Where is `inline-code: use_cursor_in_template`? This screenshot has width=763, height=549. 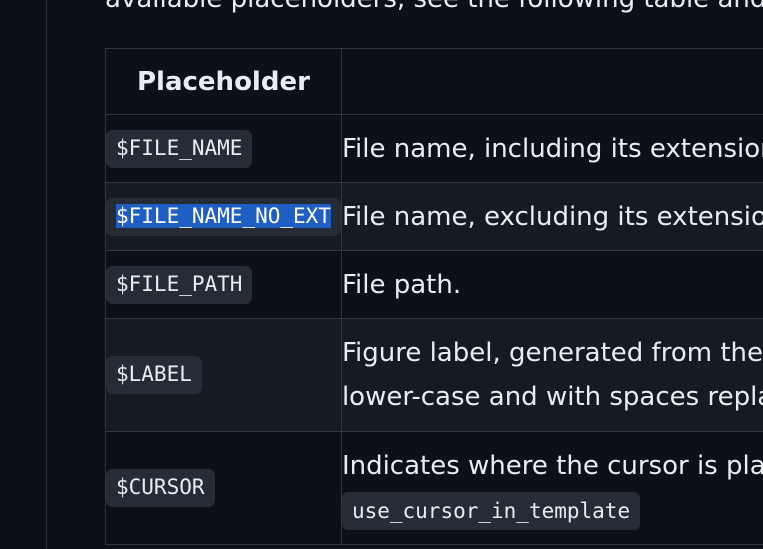 inline-code: use_cursor_in_template is located at coordinates (491, 511).